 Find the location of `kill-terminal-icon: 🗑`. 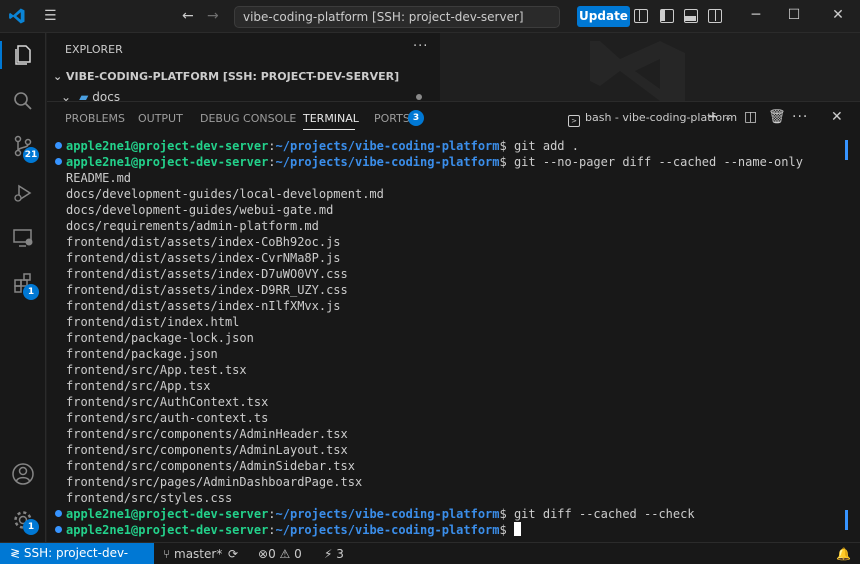

kill-terminal-icon: 🗑 is located at coordinates (777, 117).